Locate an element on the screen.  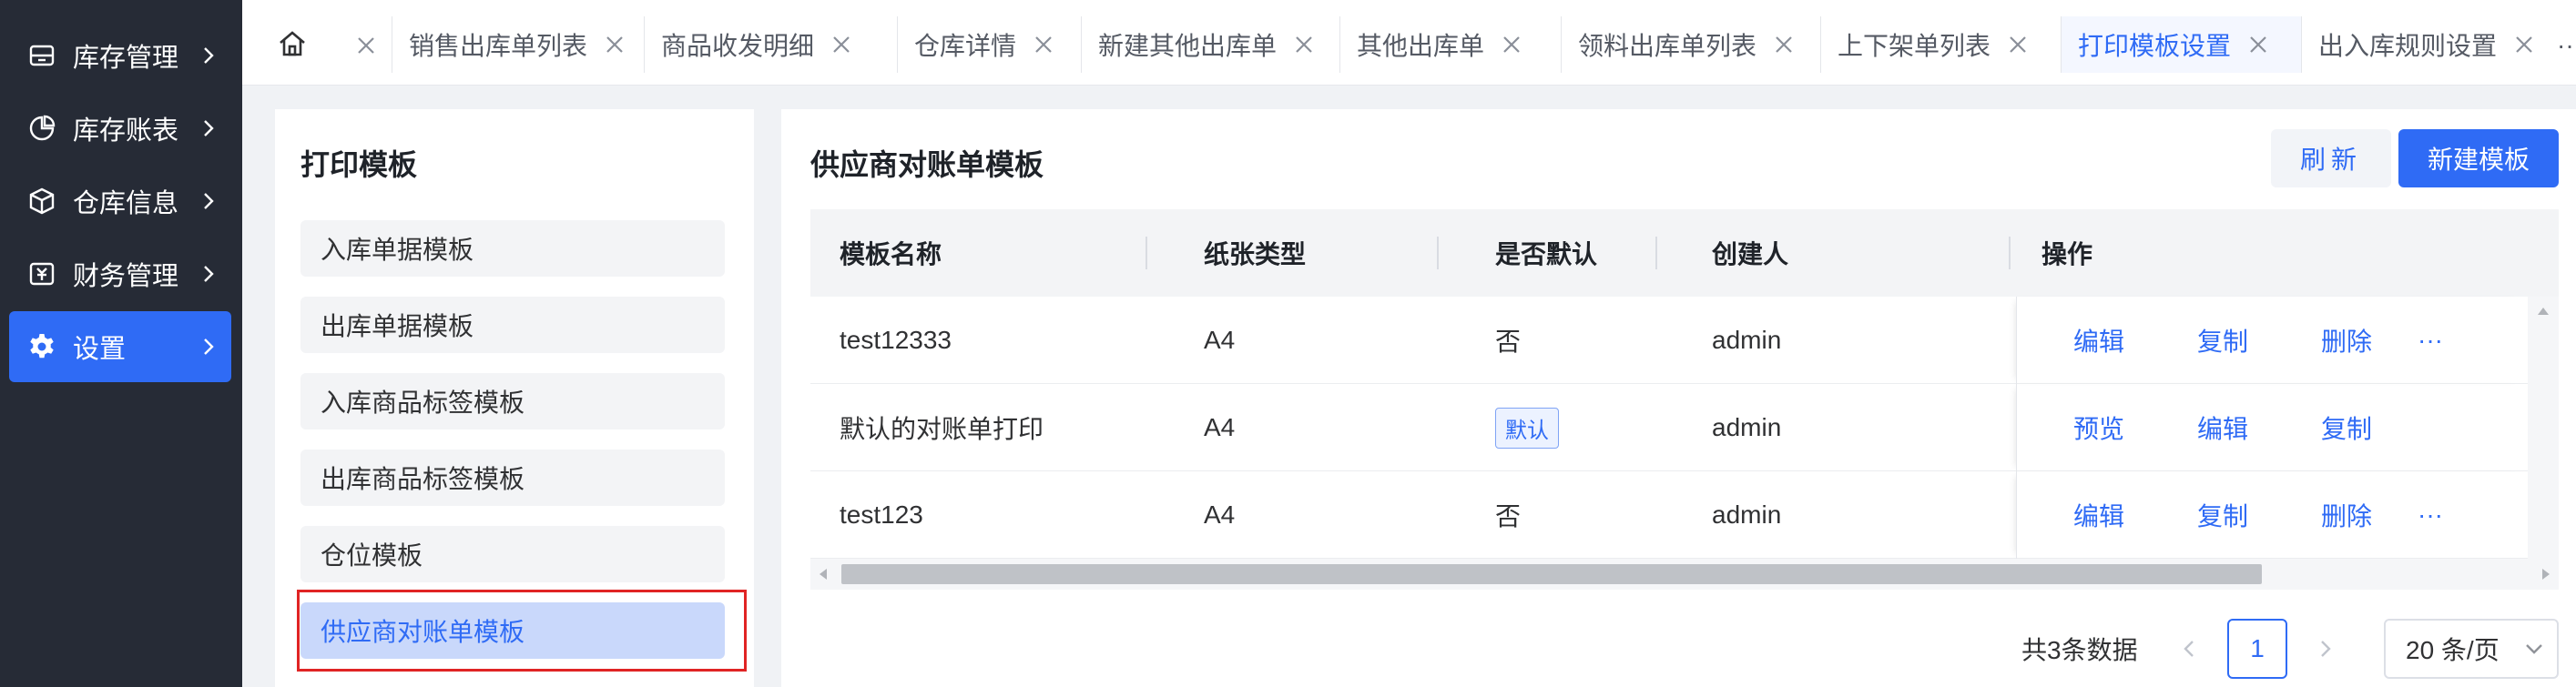
cell-default: 否 is located at coordinates (1509, 516).